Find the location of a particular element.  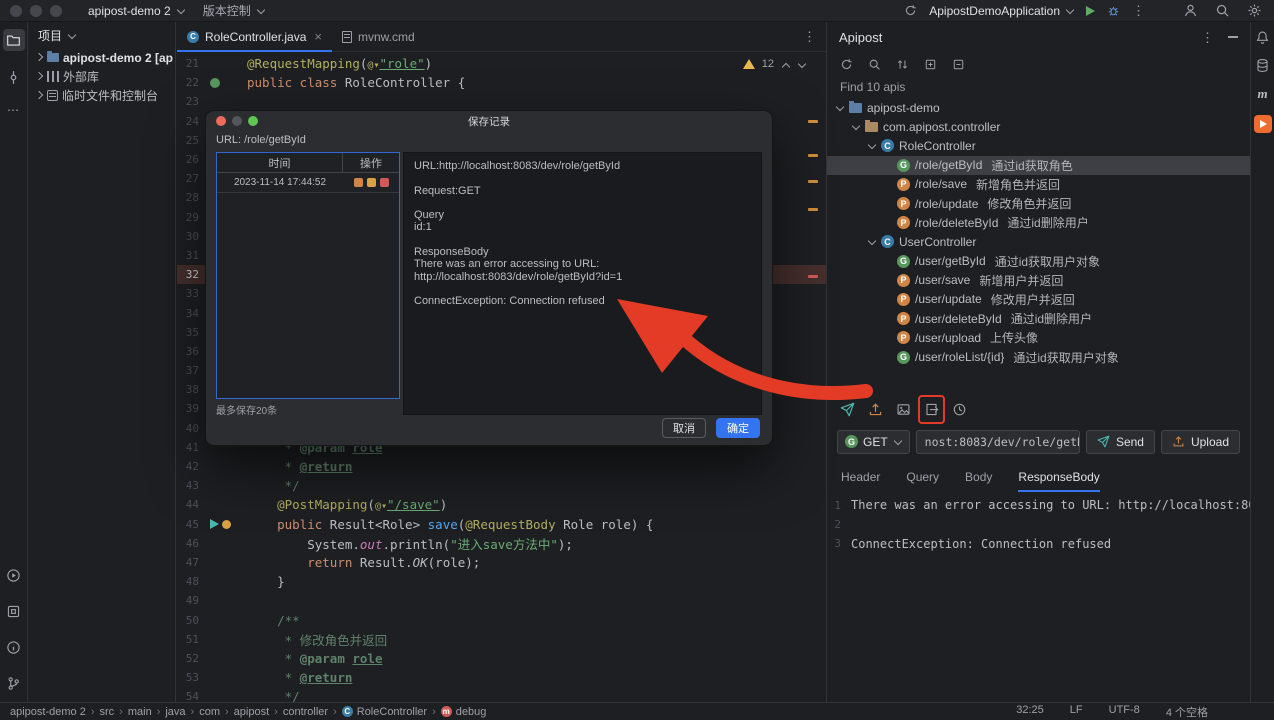

next-warning-icon is located at coordinates (801, 64).